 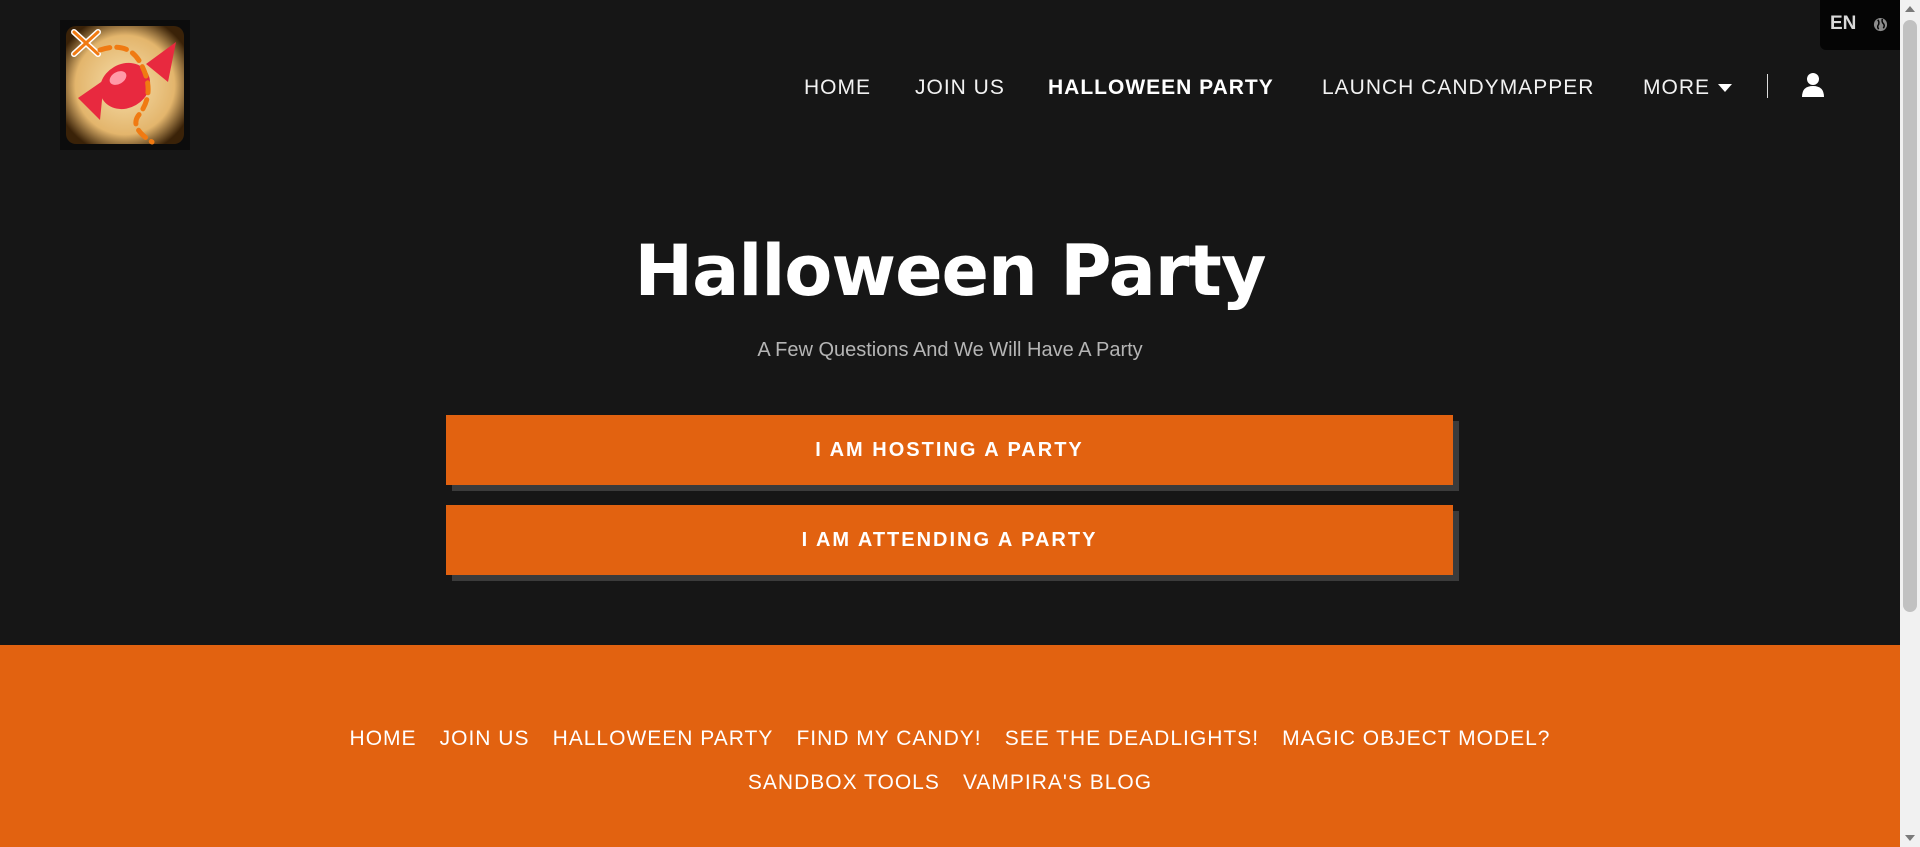 What do you see at coordinates (1910, 9) in the screenshot?
I see `scroll-up-arrow-icon` at bounding box center [1910, 9].